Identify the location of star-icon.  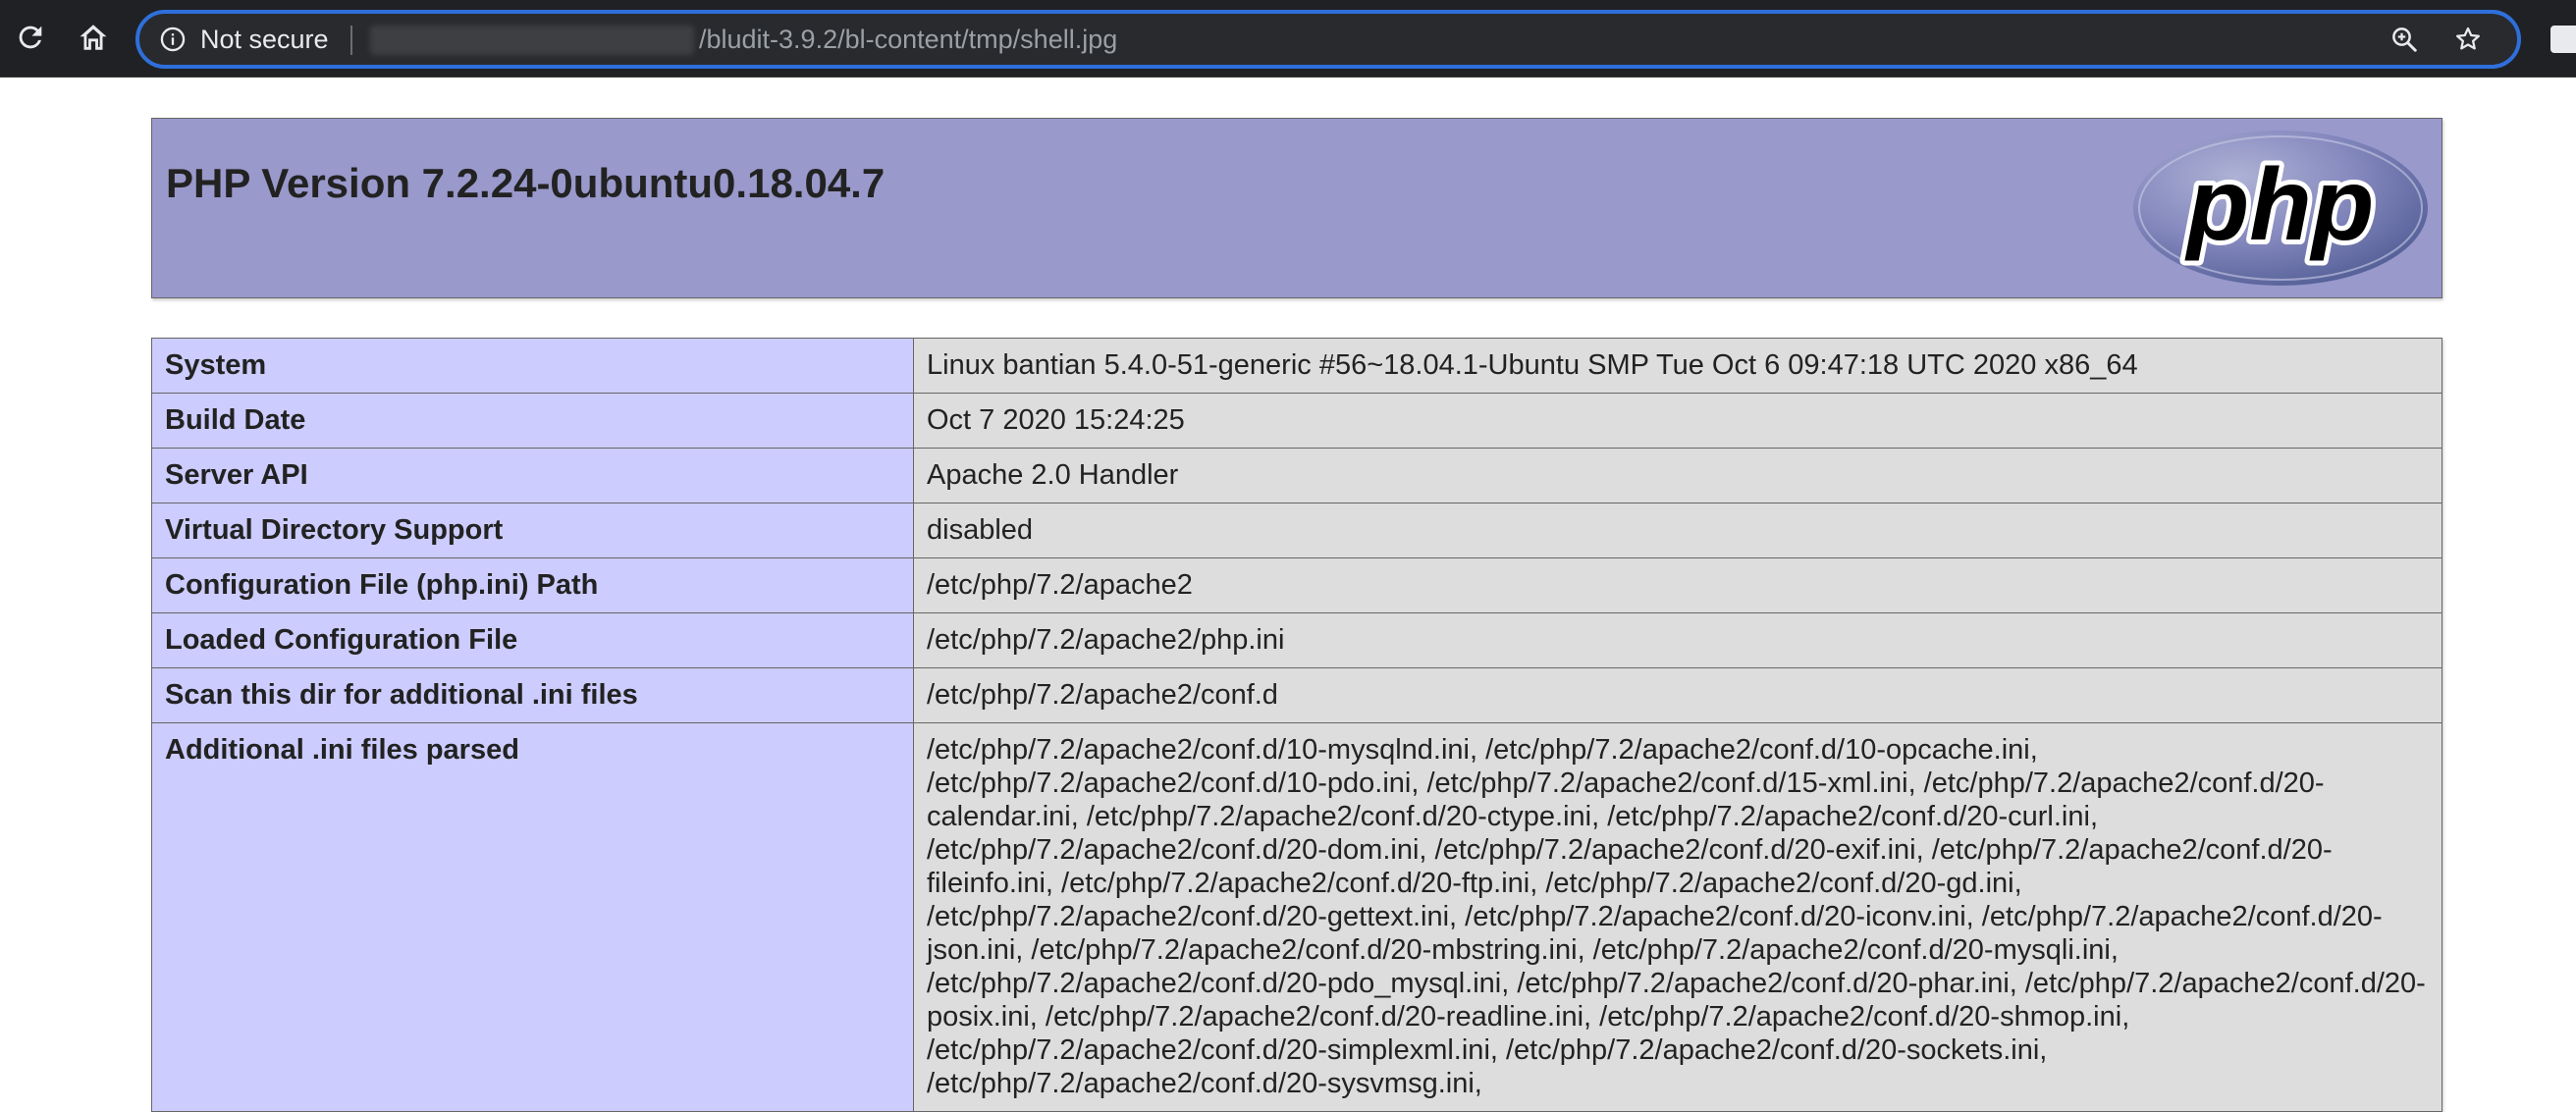
(2468, 38).